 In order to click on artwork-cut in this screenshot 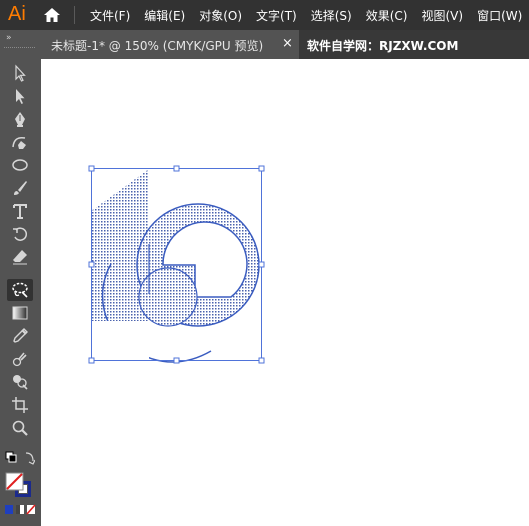, I will do `click(119, 340)`.